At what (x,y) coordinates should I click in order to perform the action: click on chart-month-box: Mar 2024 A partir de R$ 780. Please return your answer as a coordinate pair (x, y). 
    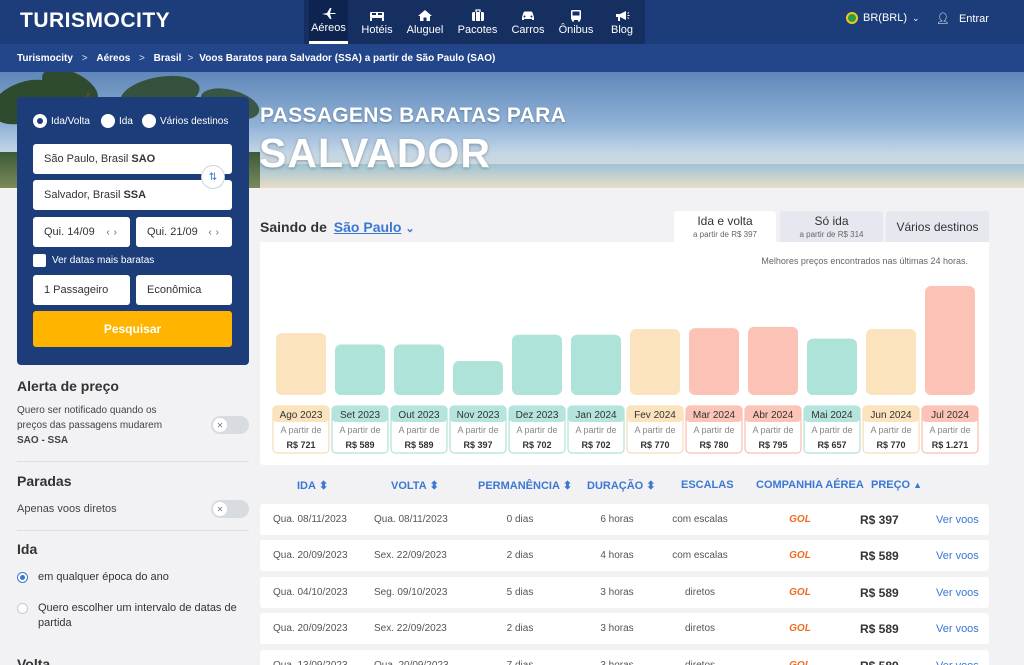
    Looking at the image, I should click on (714, 429).